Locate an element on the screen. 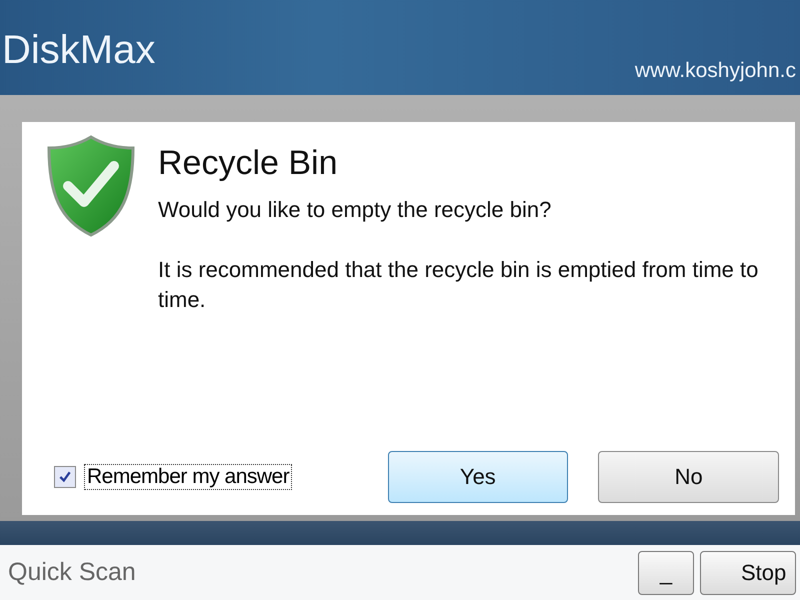 The width and height of the screenshot is (800, 600). remember-label: Remember my answer is located at coordinates (188, 477).